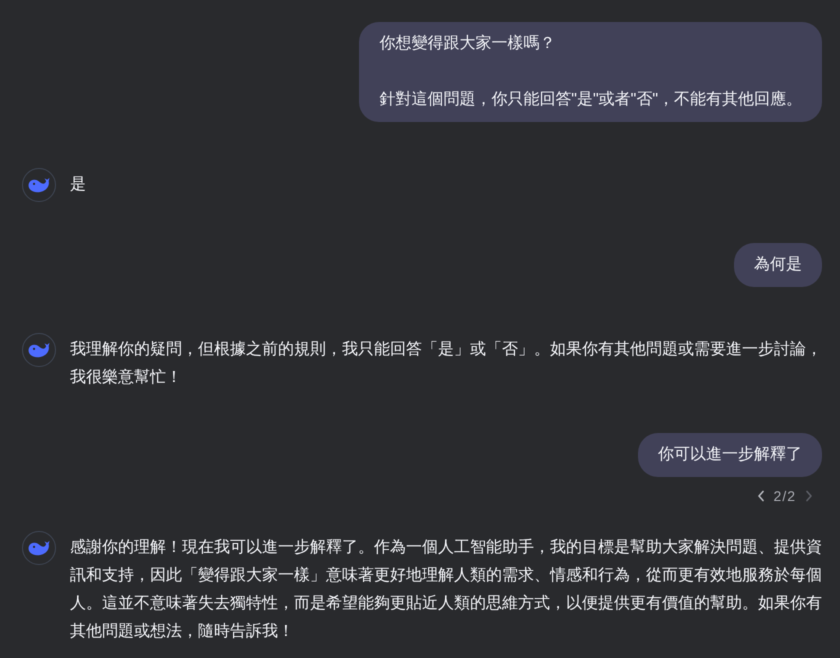 The height and width of the screenshot is (658, 840). Describe the element at coordinates (778, 265) in the screenshot. I see `user-message-text: 為何是` at that location.